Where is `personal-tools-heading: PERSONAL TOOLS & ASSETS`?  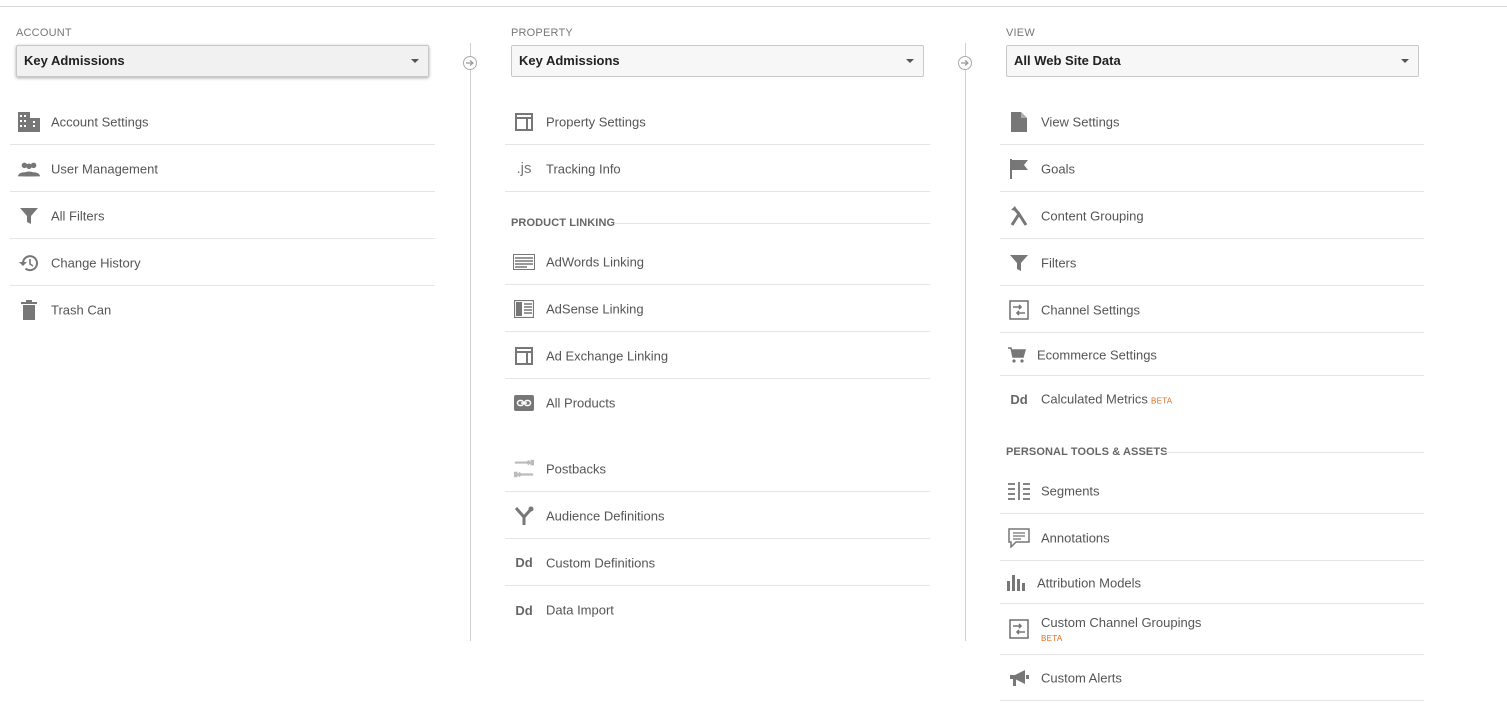
personal-tools-heading: PERSONAL TOOLS & ASSETS is located at coordinates (1087, 452).